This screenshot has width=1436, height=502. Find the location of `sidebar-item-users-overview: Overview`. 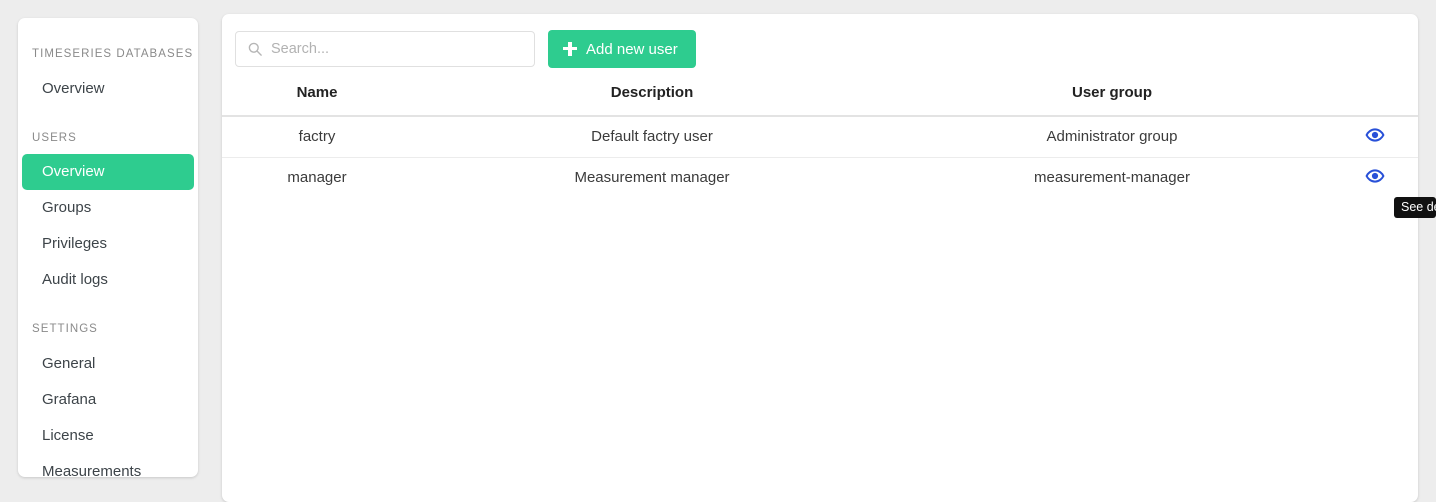

sidebar-item-users-overview: Overview is located at coordinates (108, 172).